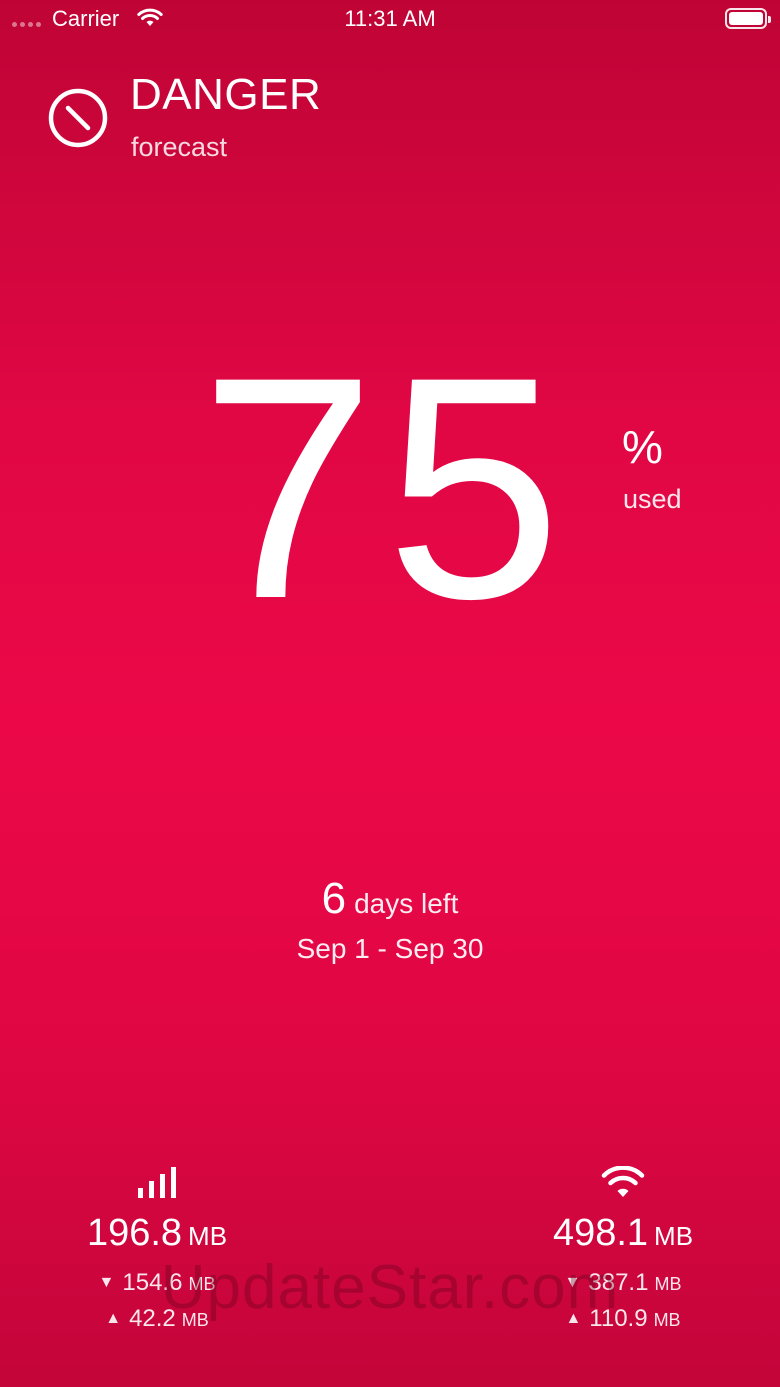 This screenshot has height=1387, width=780. Describe the element at coordinates (226, 94) in the screenshot. I see `status-title: DANGER` at that location.